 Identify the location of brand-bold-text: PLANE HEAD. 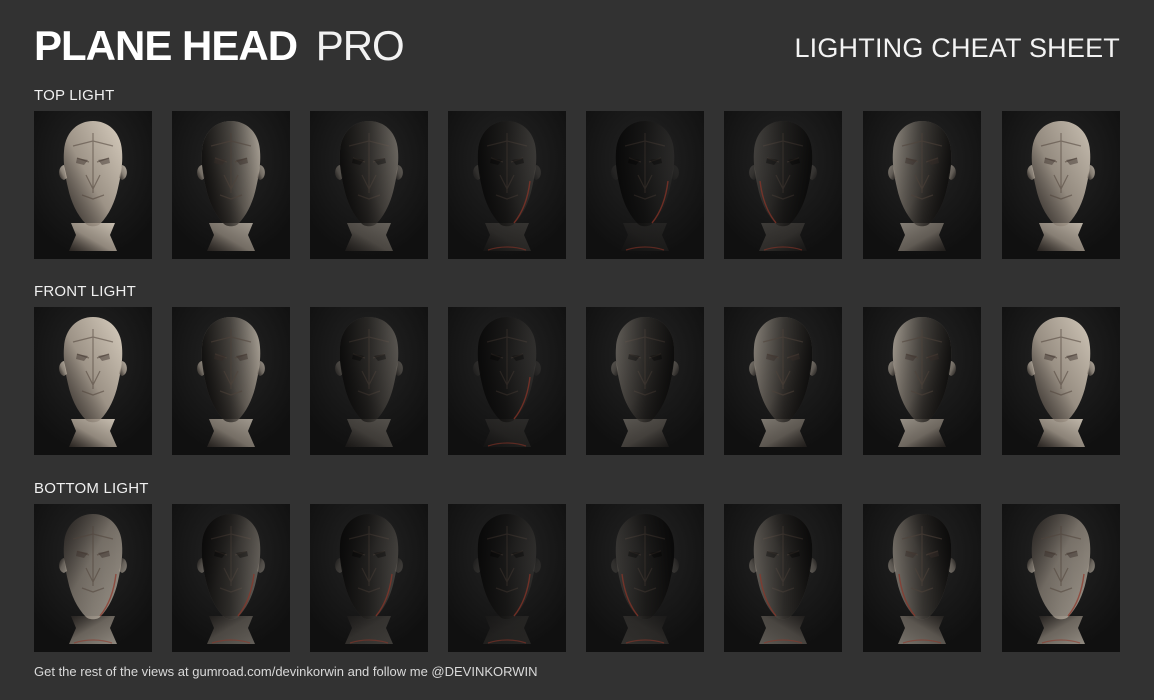
(166, 45).